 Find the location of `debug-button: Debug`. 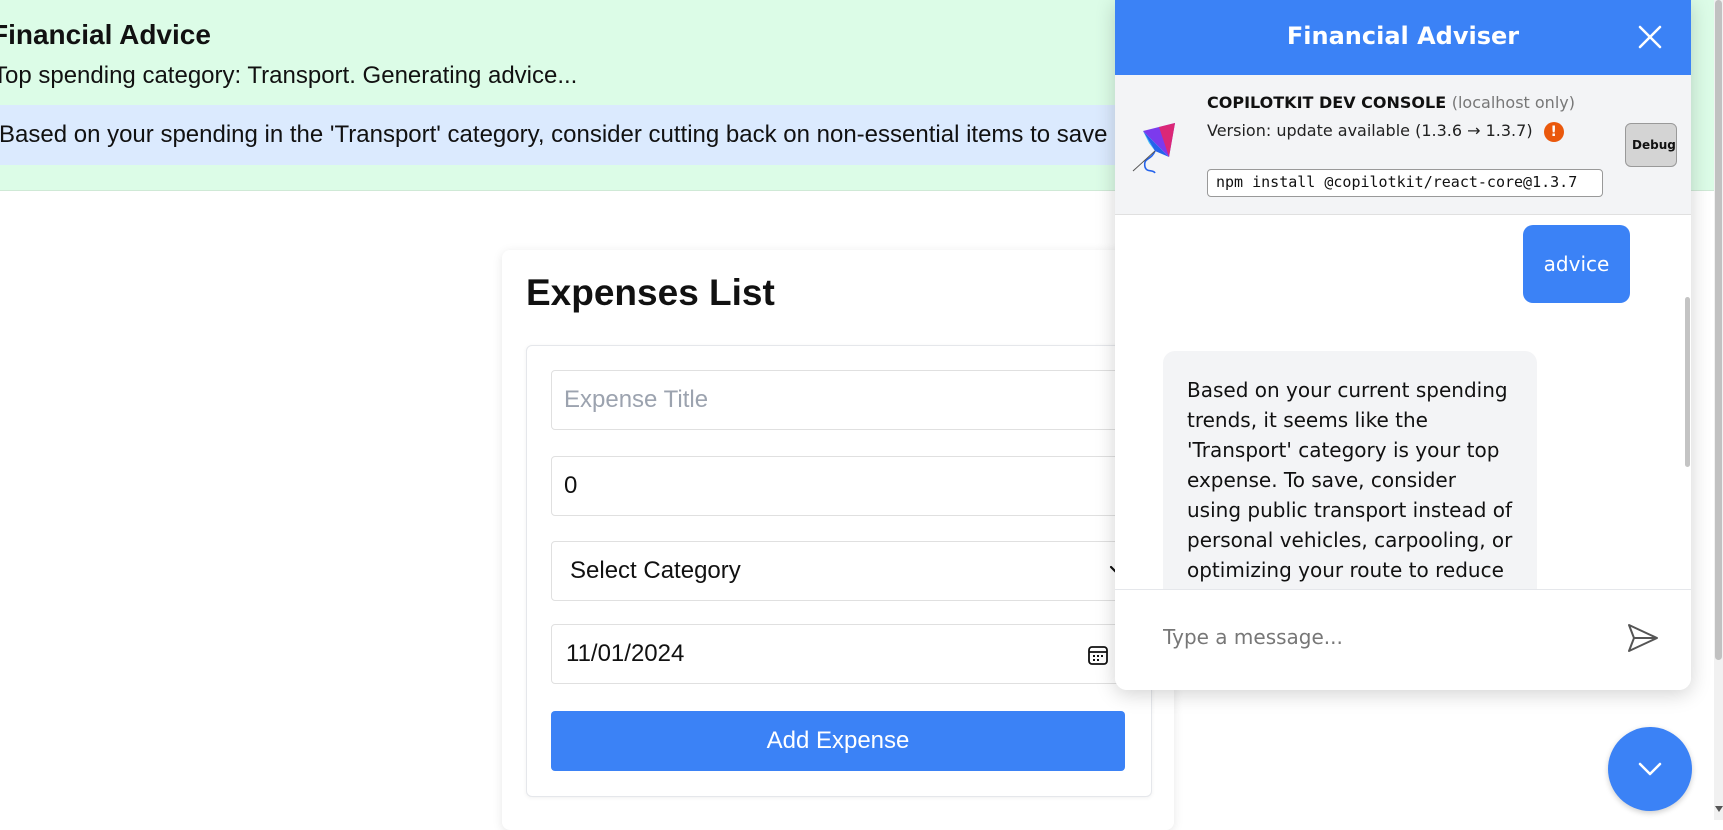

debug-button: Debug is located at coordinates (1651, 145).